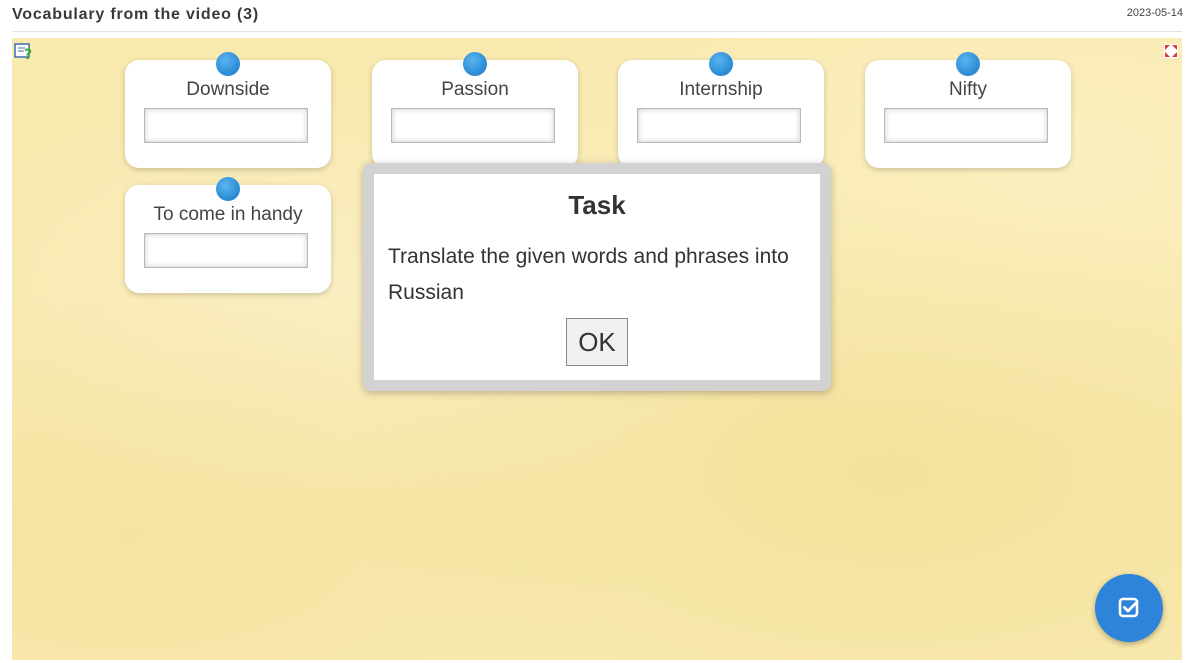 The height and width of the screenshot is (663, 1194). What do you see at coordinates (721, 89) in the screenshot?
I see `card-label: Internship` at bounding box center [721, 89].